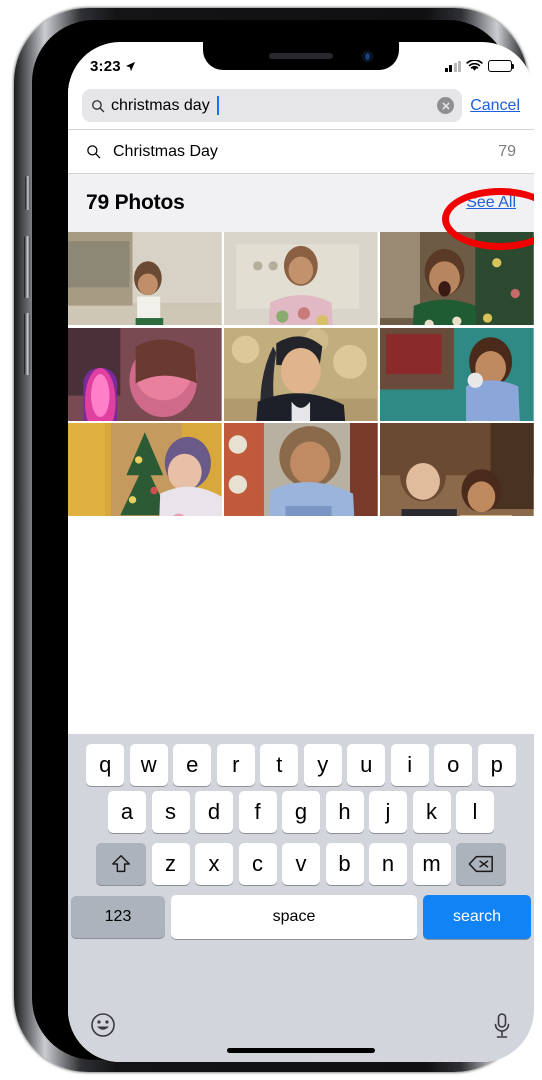 The height and width of the screenshot is (1080, 542). What do you see at coordinates (475, 812) in the screenshot?
I see `key-l: l` at bounding box center [475, 812].